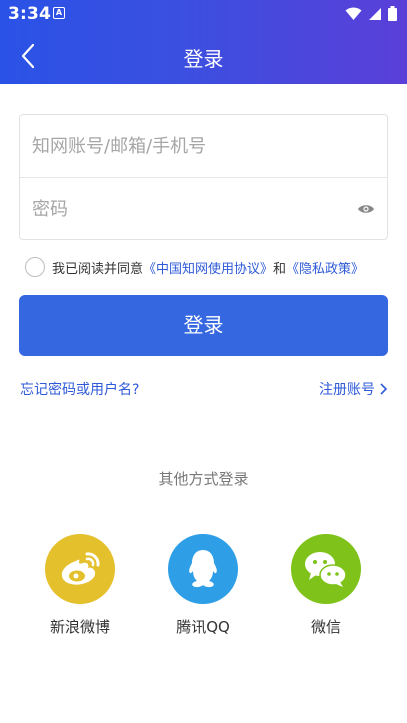 This screenshot has height=723, width=407. What do you see at coordinates (392, 13) in the screenshot?
I see `battery-icon` at bounding box center [392, 13].